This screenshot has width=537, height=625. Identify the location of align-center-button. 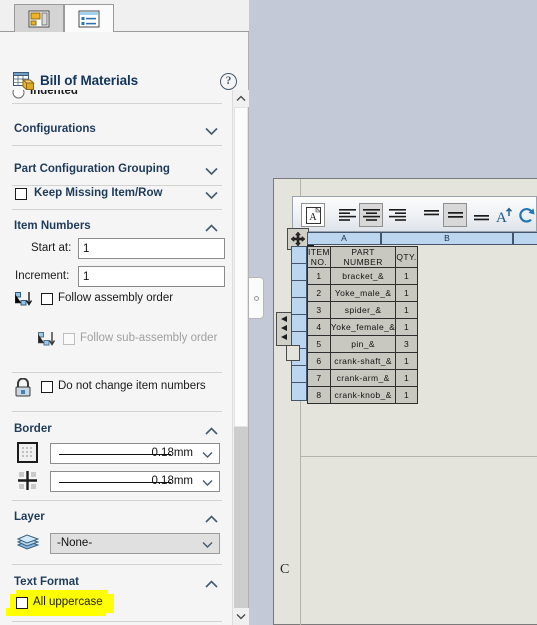
(371, 215).